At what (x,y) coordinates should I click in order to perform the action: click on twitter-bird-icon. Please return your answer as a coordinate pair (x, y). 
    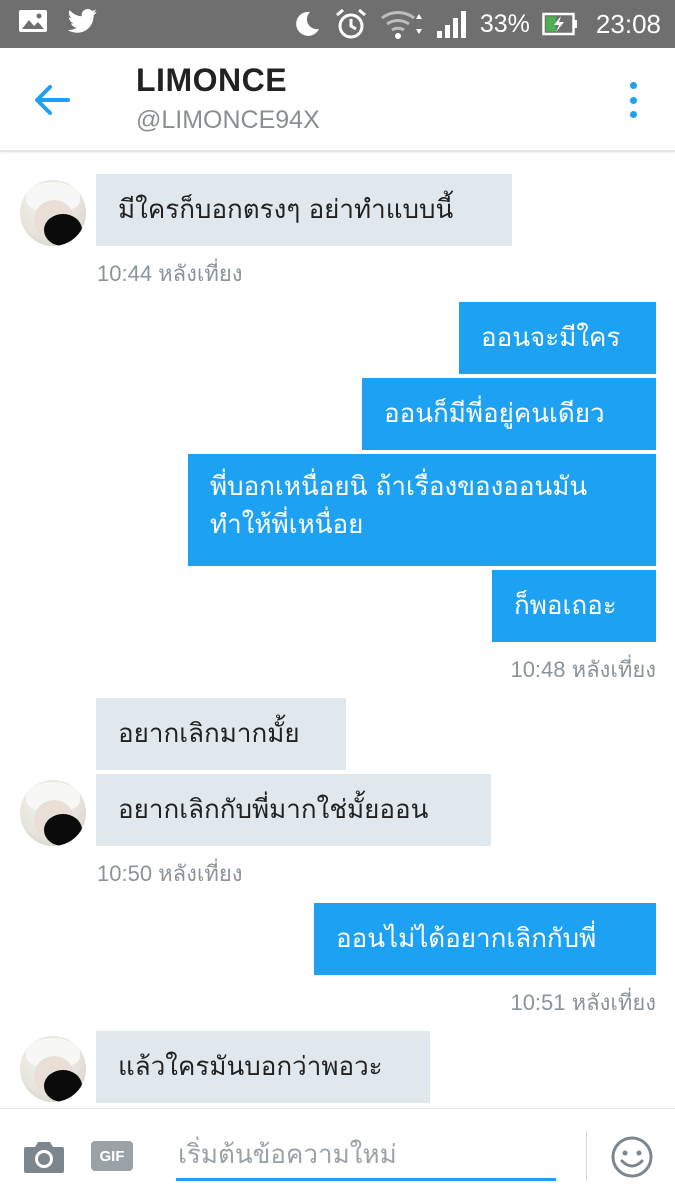
    Looking at the image, I should click on (82, 20).